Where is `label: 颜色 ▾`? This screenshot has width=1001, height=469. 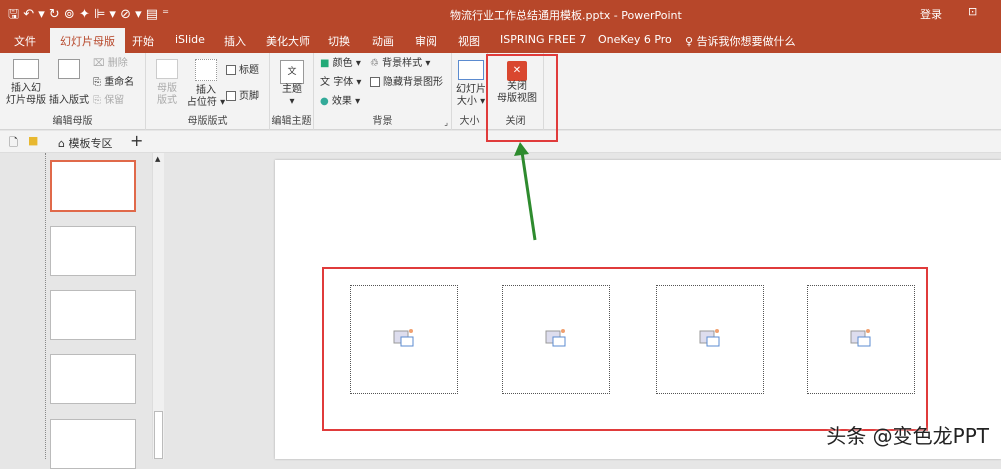
label: 颜色 ▾ is located at coordinates (346, 63).